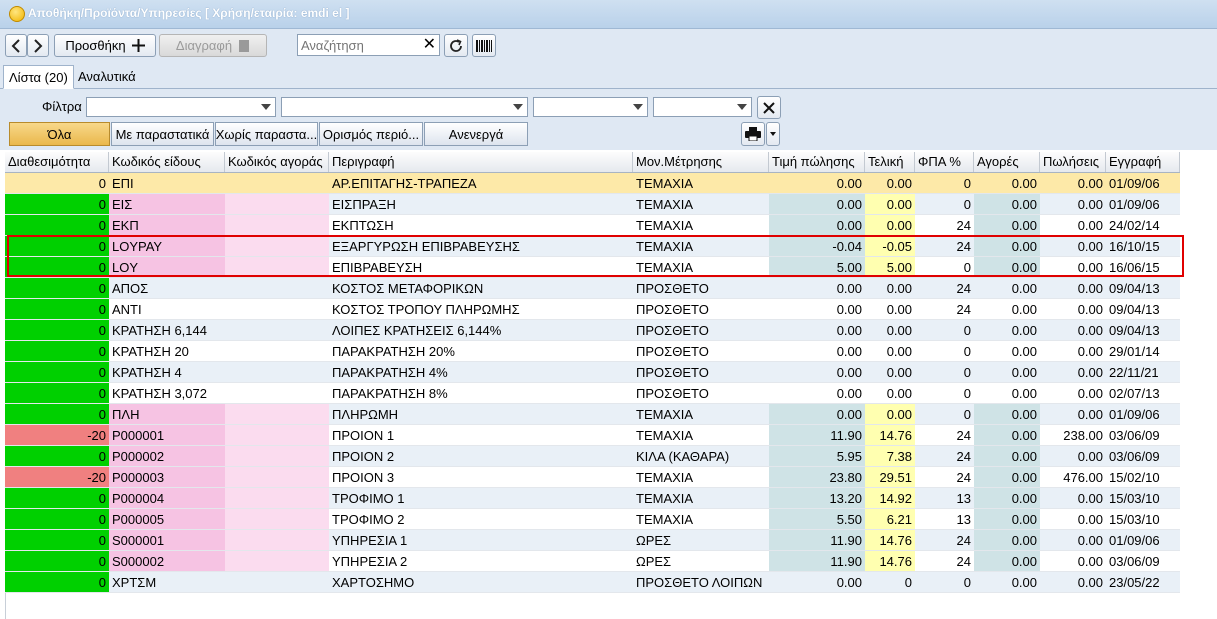 The image size is (1217, 619). I want to click on add-button-label: Προσθήκη, so click(95, 45).